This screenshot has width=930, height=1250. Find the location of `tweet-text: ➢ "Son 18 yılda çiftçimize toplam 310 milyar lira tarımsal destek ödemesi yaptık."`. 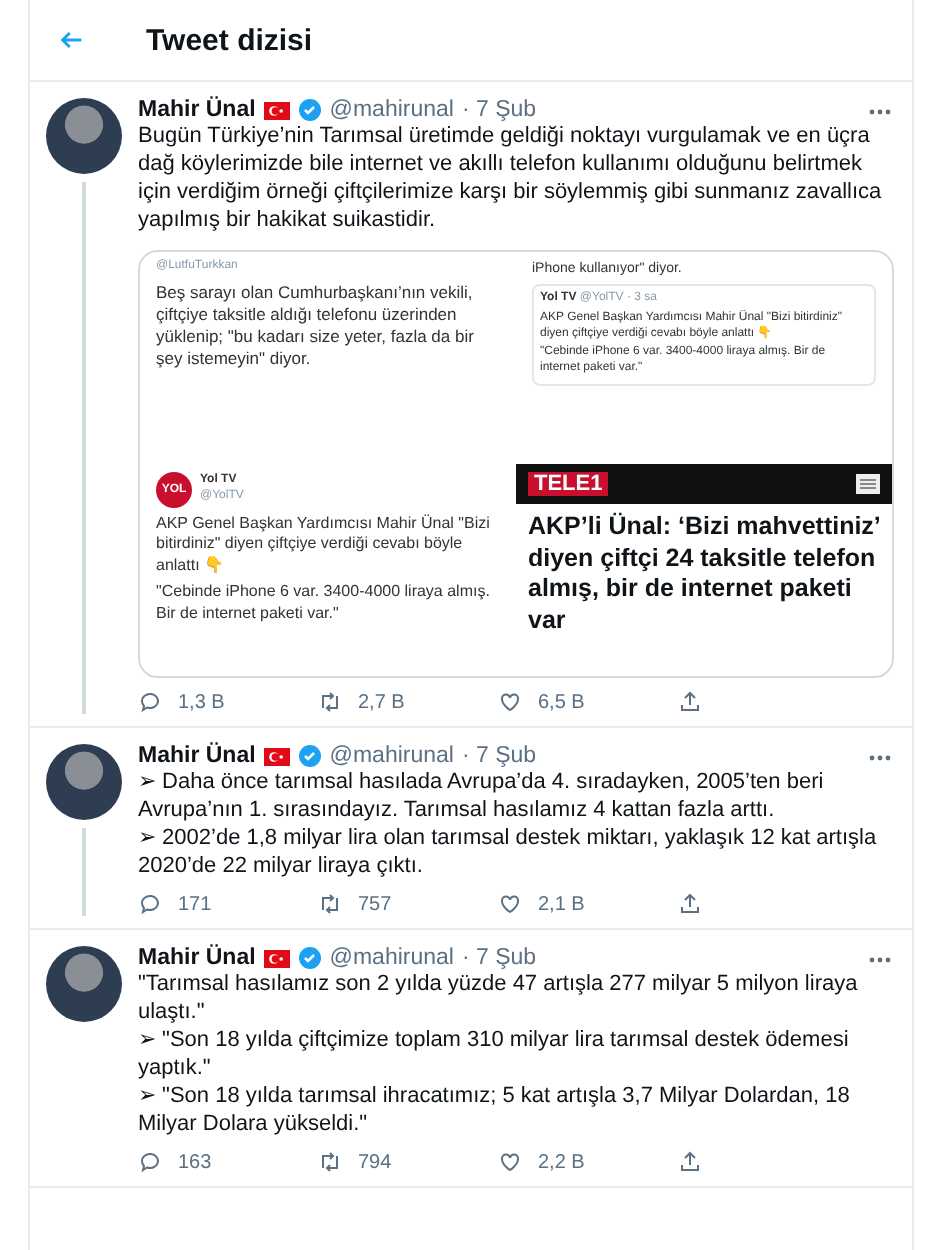

tweet-text: ➢ "Son 18 yılda çiftçimize toplam 310 milyar lira tarımsal destek ödemesi yaptık." is located at coordinates (494, 1054).